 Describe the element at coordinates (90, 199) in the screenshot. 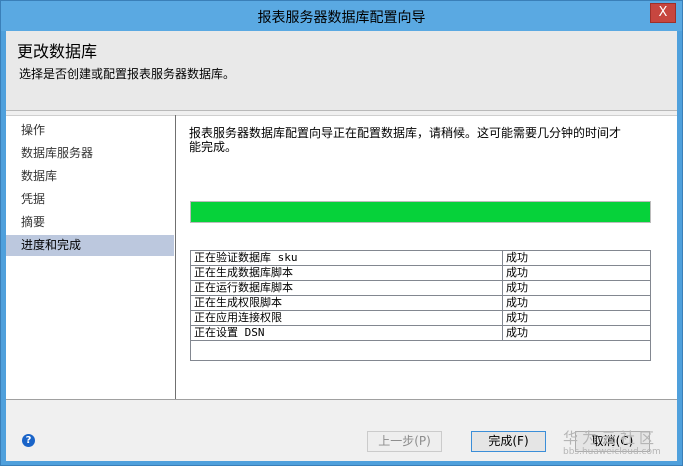

I see `nav-item-credentials: 凭据` at that location.